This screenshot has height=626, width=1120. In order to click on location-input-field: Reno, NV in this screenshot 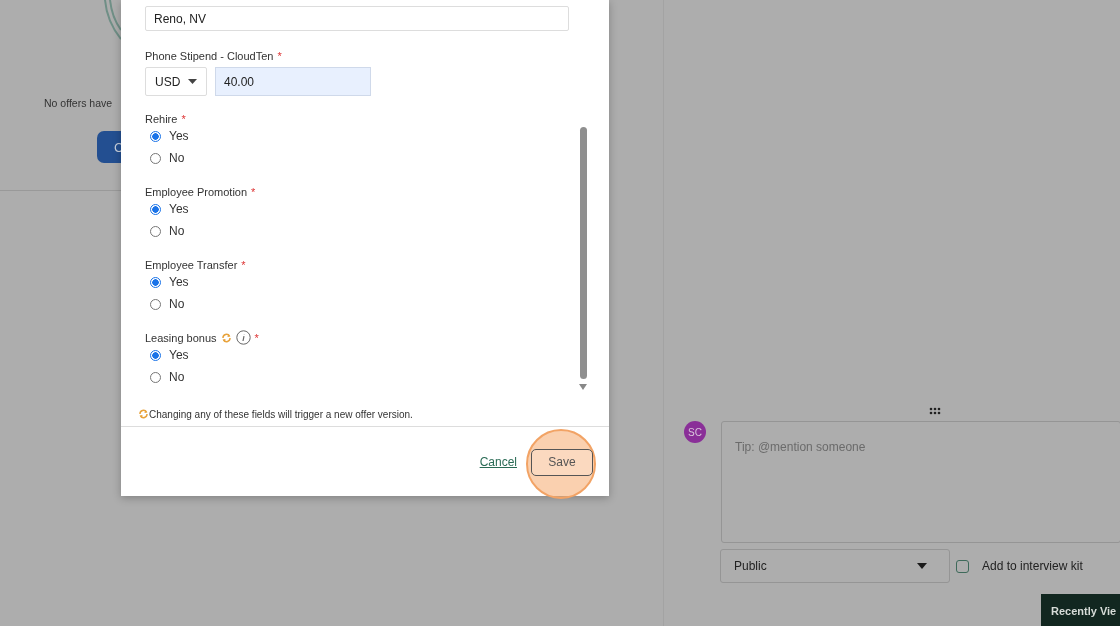, I will do `click(357, 18)`.